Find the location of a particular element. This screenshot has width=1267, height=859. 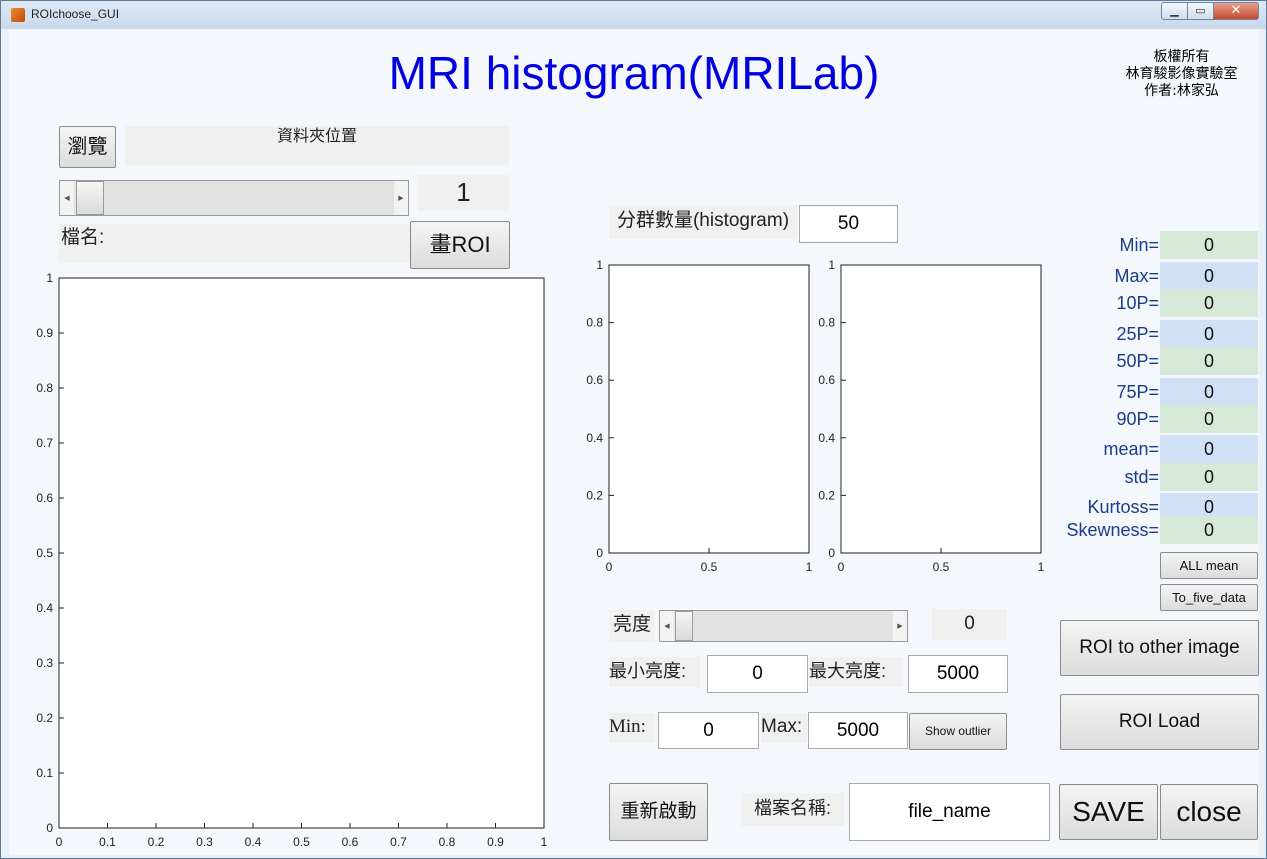

save-button: SAVE is located at coordinates (1108, 812).